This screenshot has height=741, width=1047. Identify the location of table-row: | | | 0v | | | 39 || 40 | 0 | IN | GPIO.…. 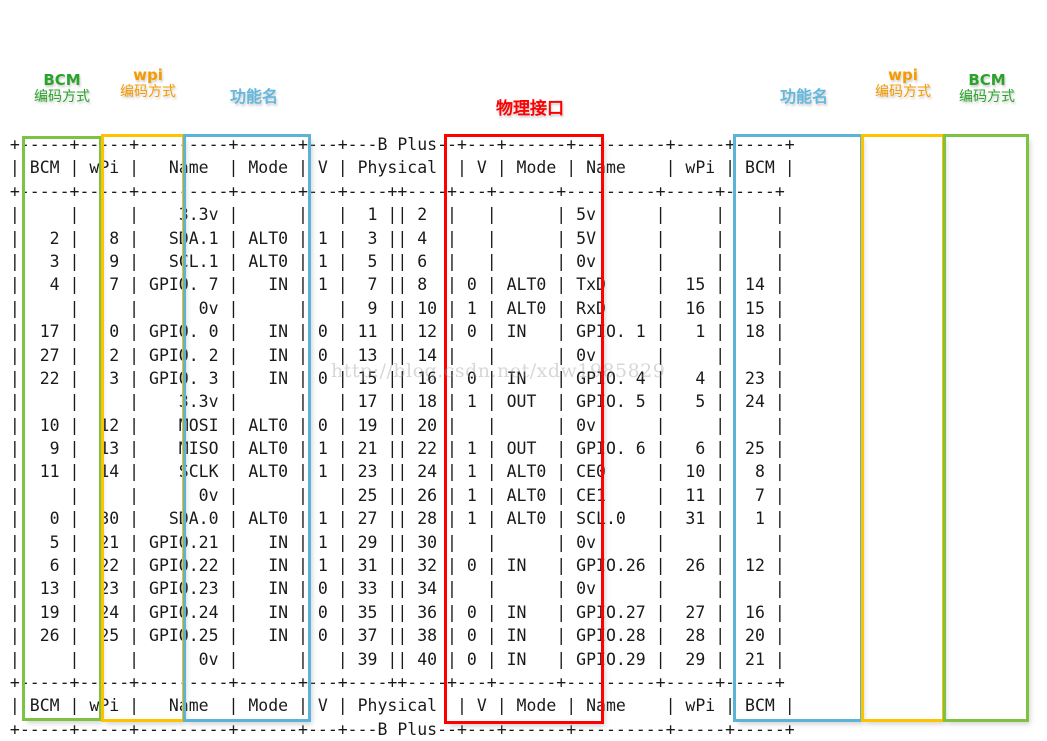
(392, 659).